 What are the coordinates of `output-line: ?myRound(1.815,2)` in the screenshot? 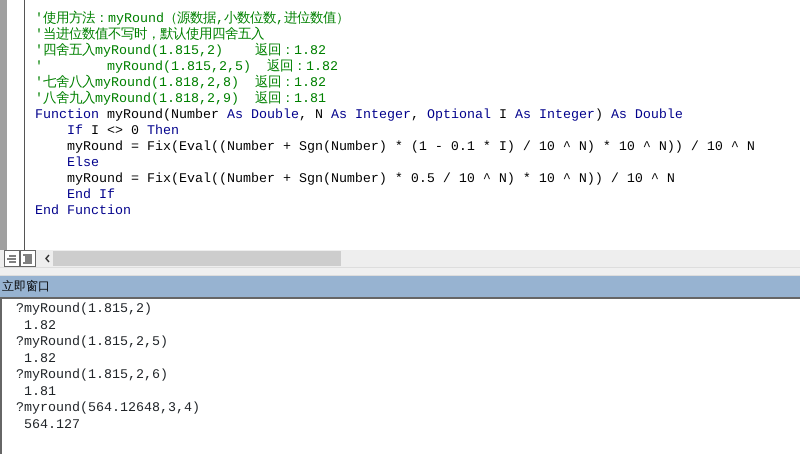 It's located at (84, 310).